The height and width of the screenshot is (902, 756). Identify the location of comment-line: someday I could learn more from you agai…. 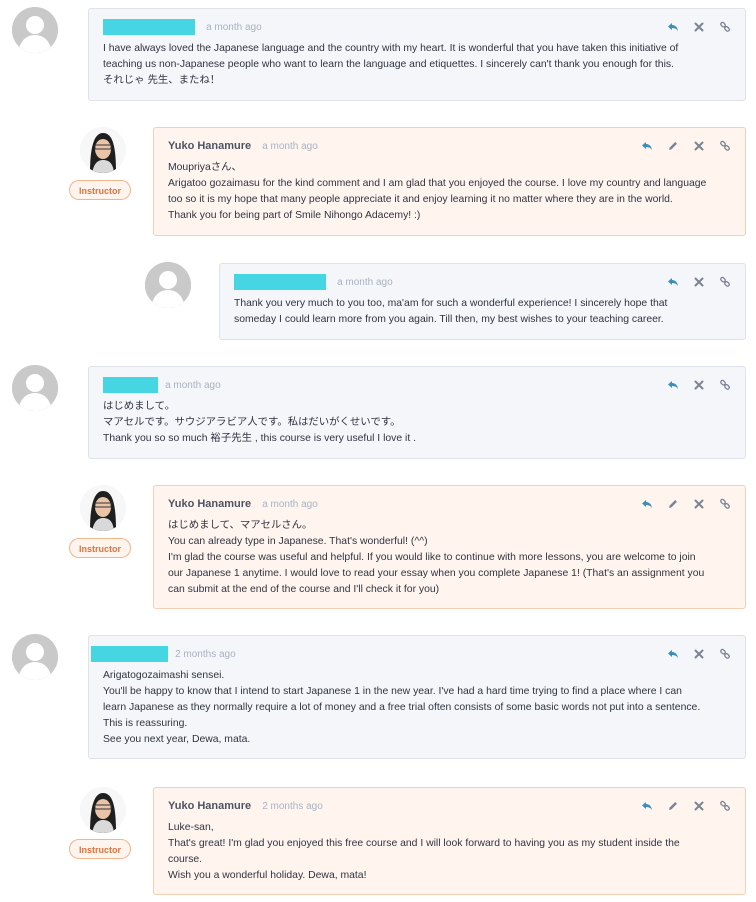
(449, 319).